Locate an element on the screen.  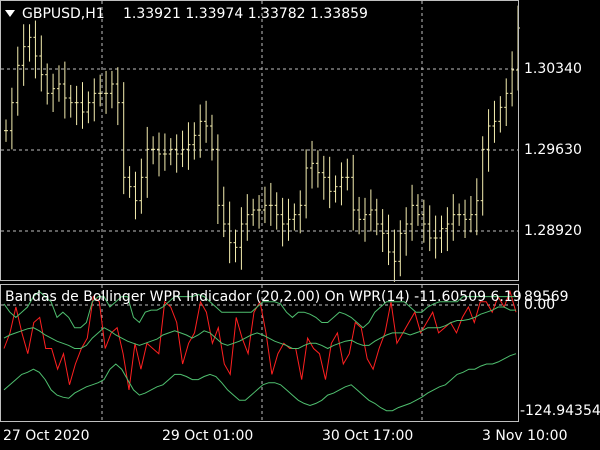
indicator-zero-label: 0.00 is located at coordinates (540, 305).